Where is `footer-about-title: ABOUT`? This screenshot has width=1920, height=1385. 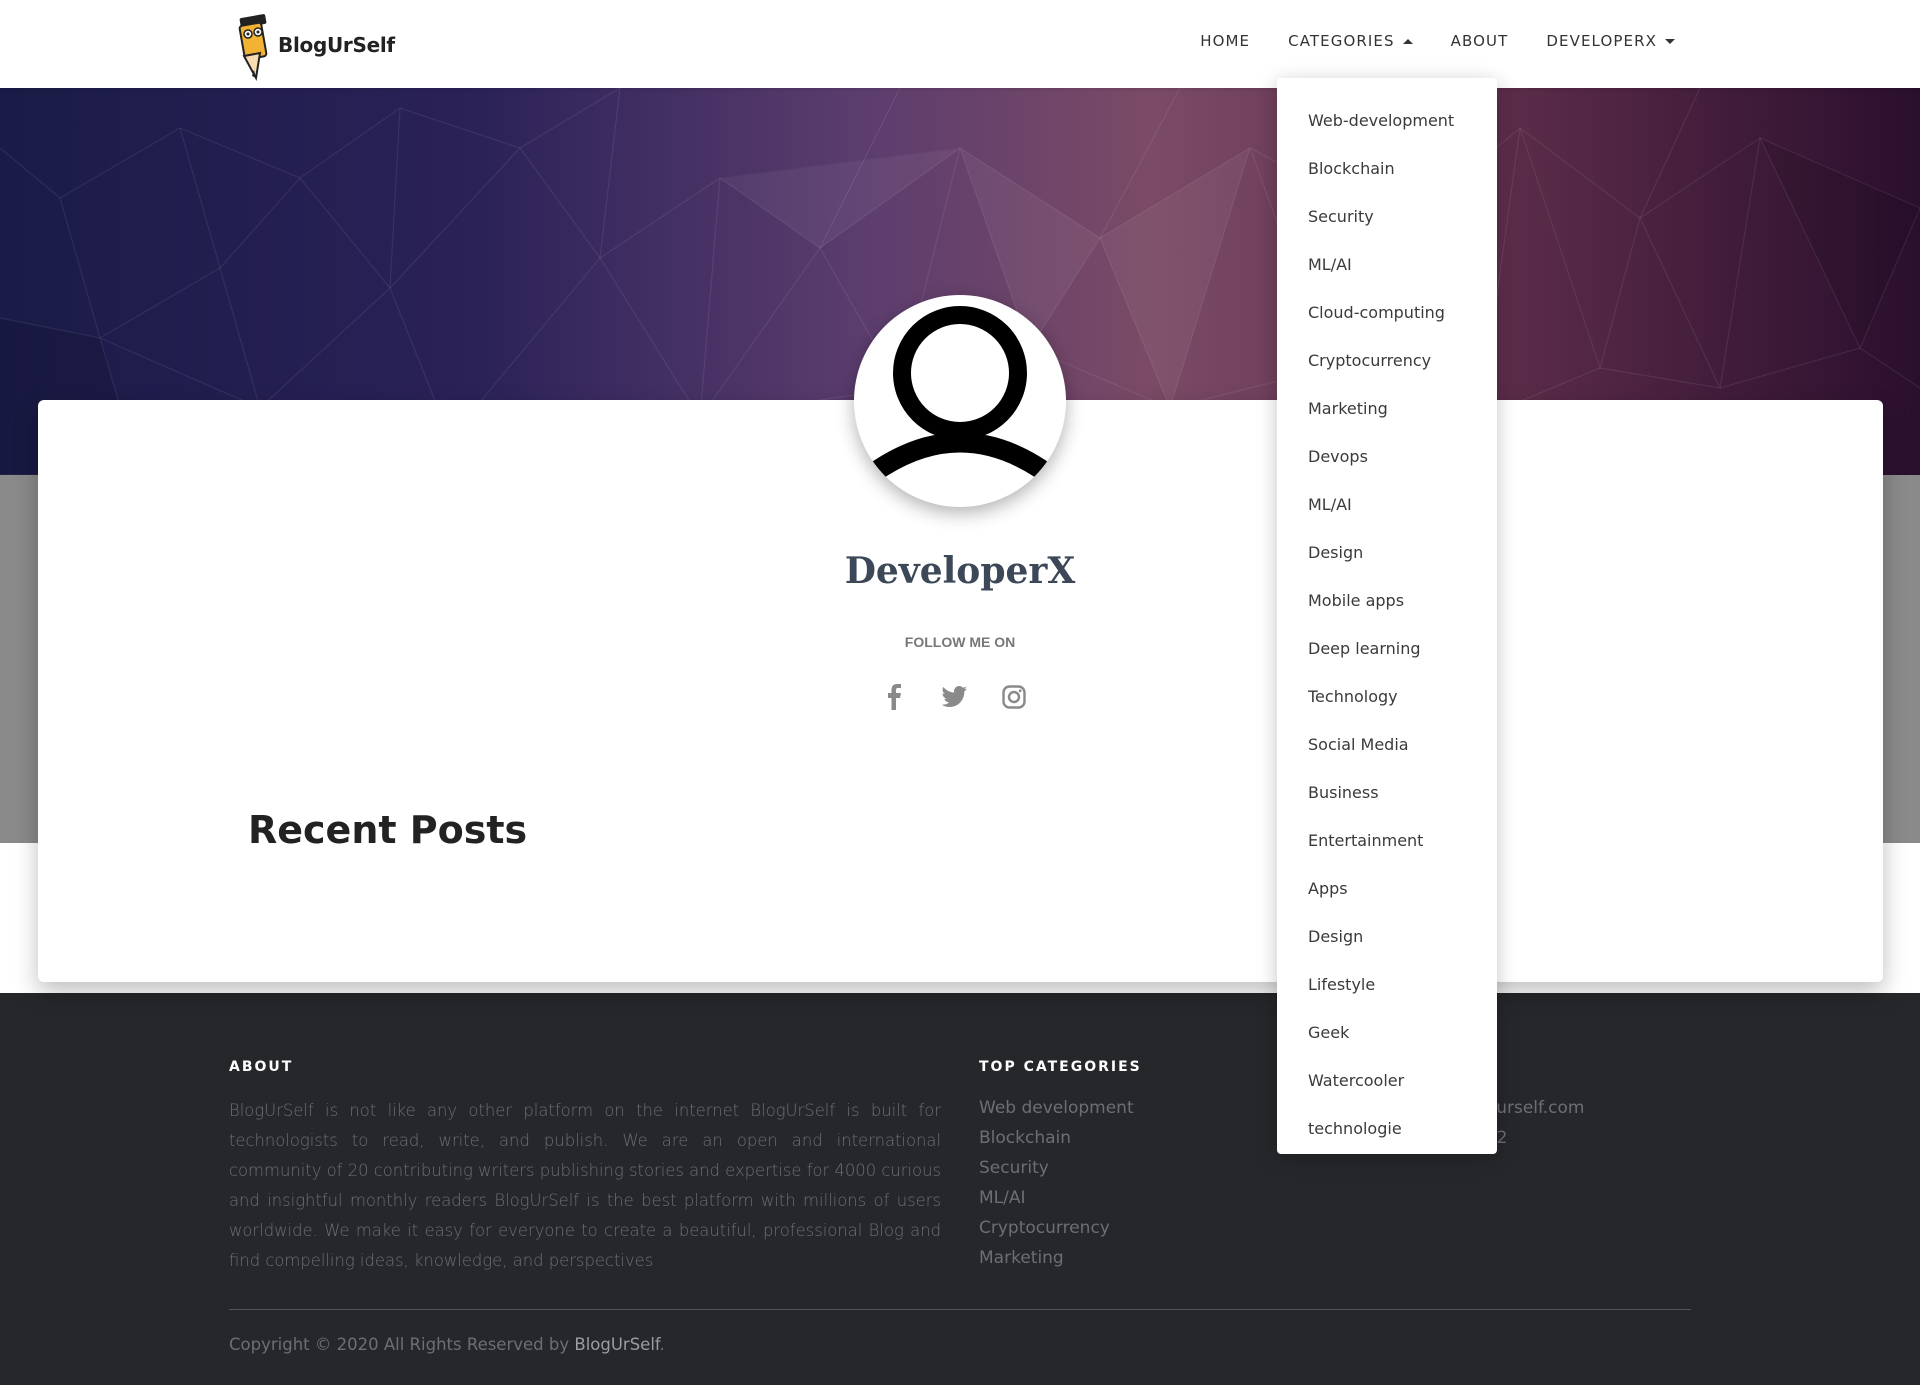
footer-about-title: ABOUT is located at coordinates (261, 1067).